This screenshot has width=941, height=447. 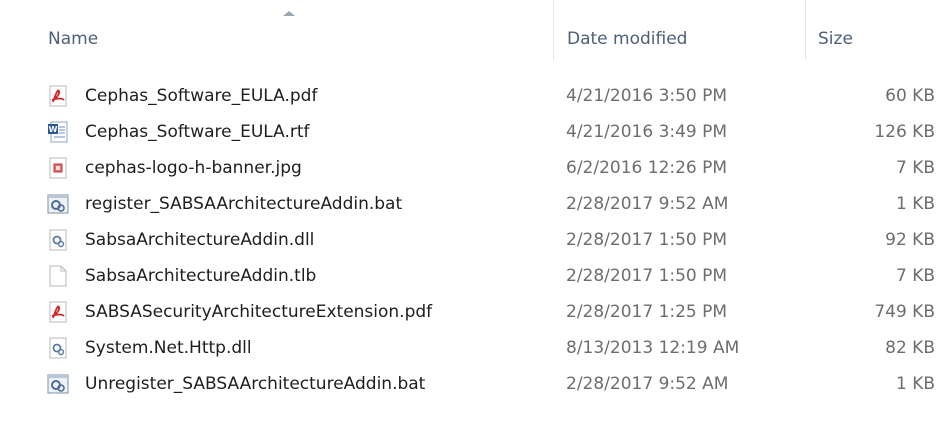 I want to click on file-date-modified: 2/28/2017 1:25 PM, so click(x=647, y=312).